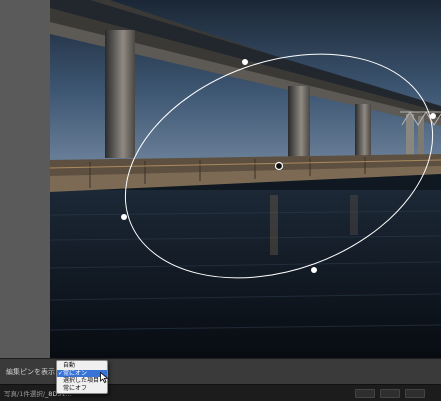 The height and width of the screenshot is (401, 441). What do you see at coordinates (82, 389) in the screenshot?
I see `menu-item-always-off: 常にオフ` at bounding box center [82, 389].